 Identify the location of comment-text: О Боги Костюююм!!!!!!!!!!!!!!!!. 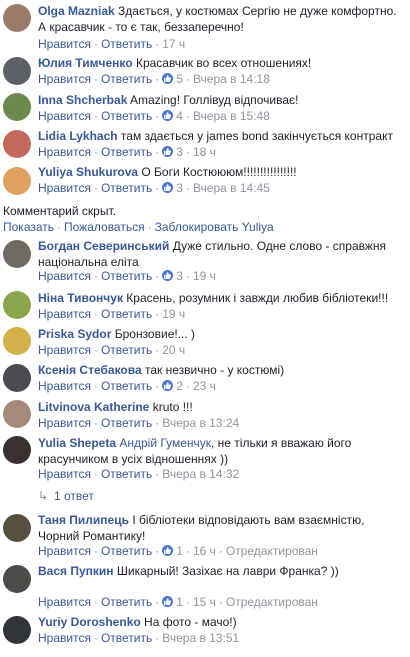
(219, 172).